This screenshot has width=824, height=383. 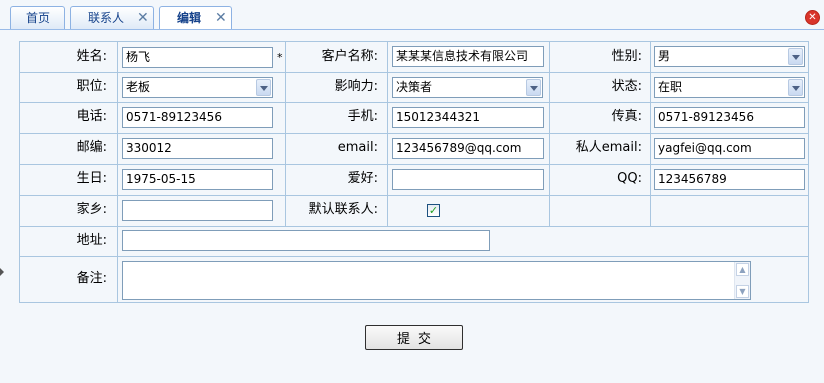 I want to click on tab-home: 首页, so click(x=37, y=17).